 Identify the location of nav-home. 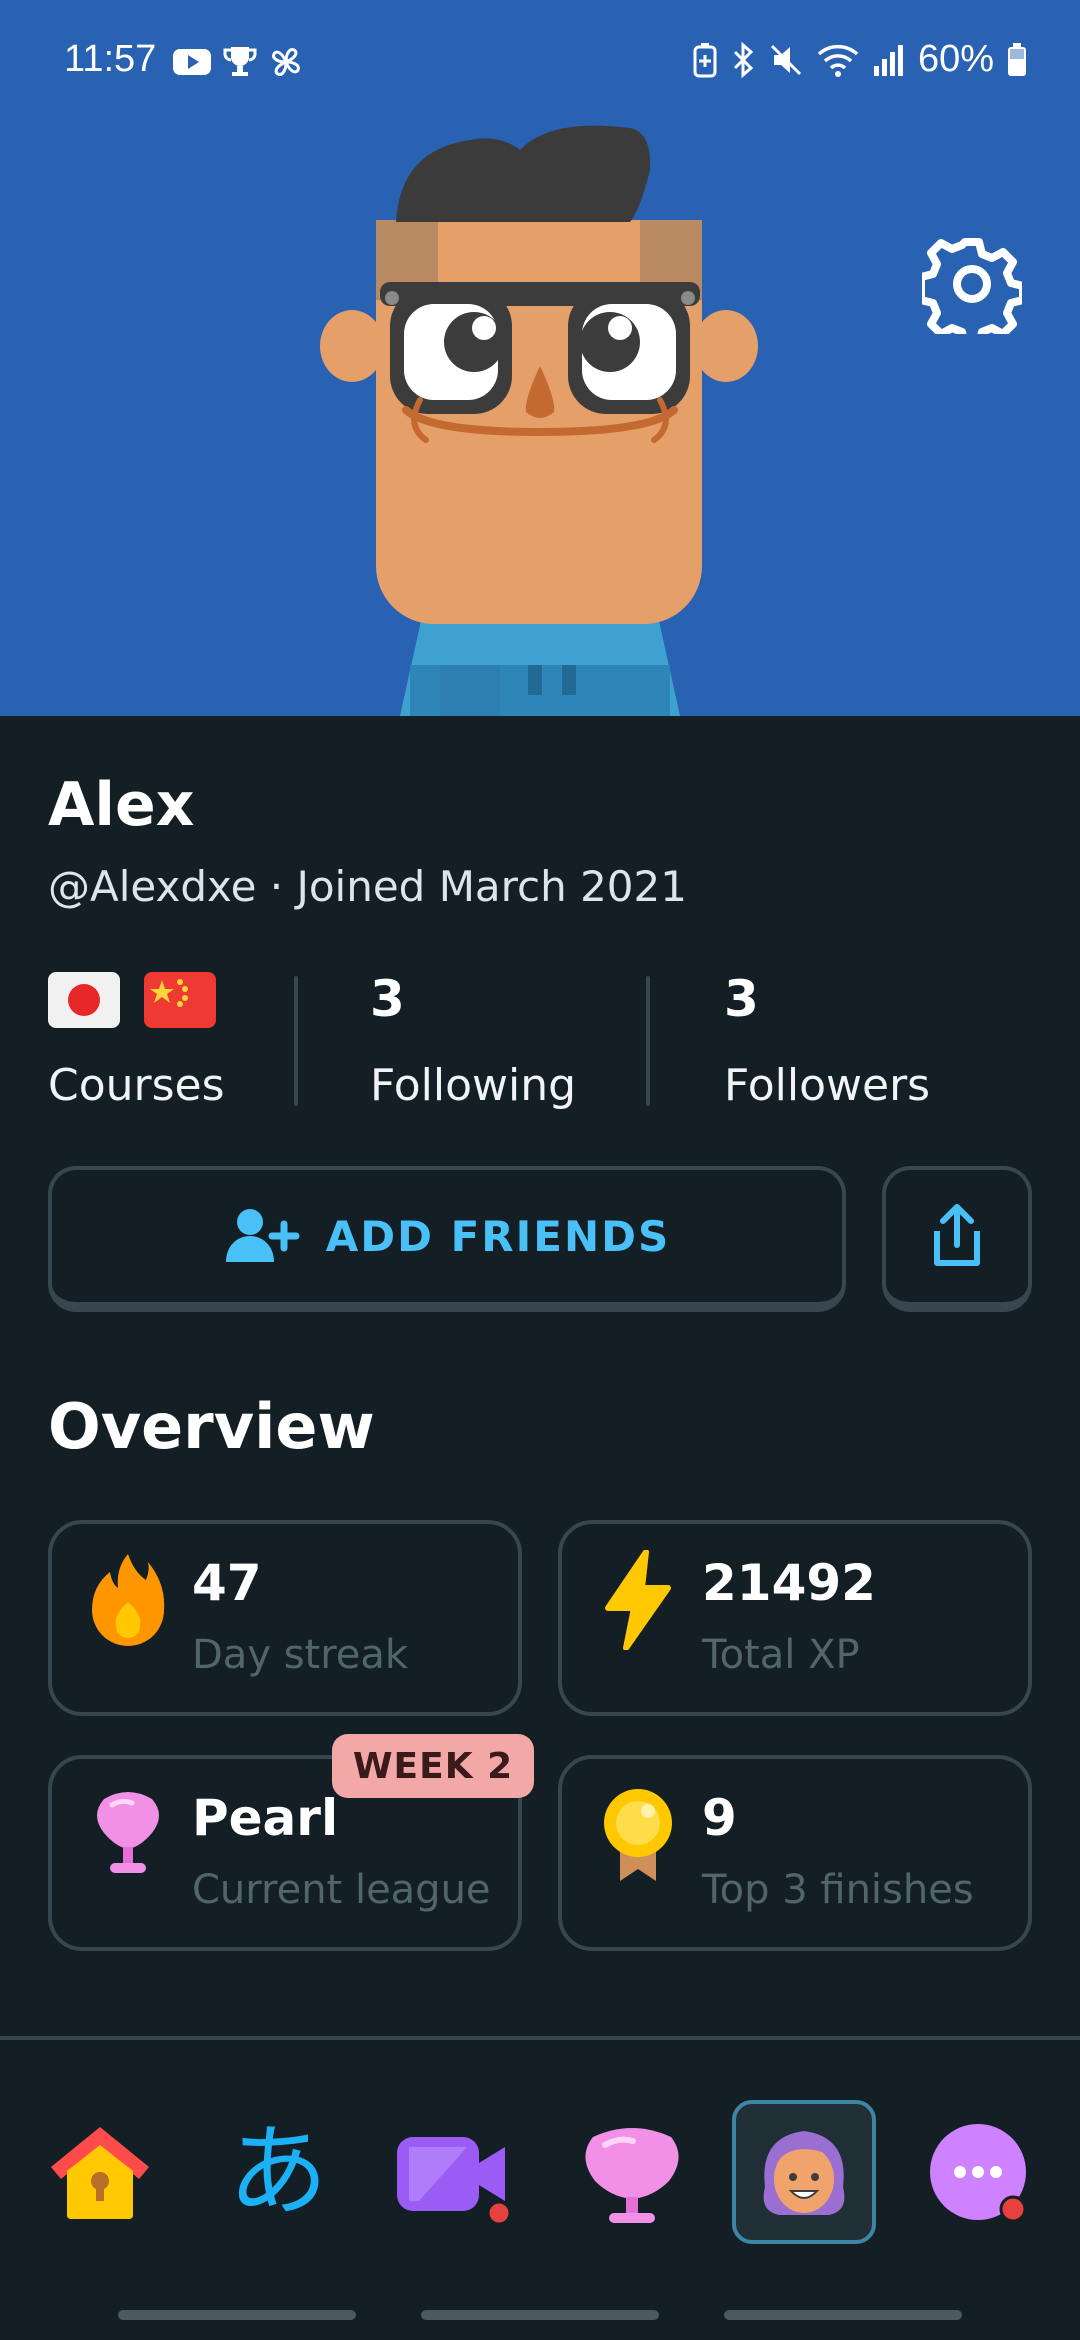
(100, 2172).